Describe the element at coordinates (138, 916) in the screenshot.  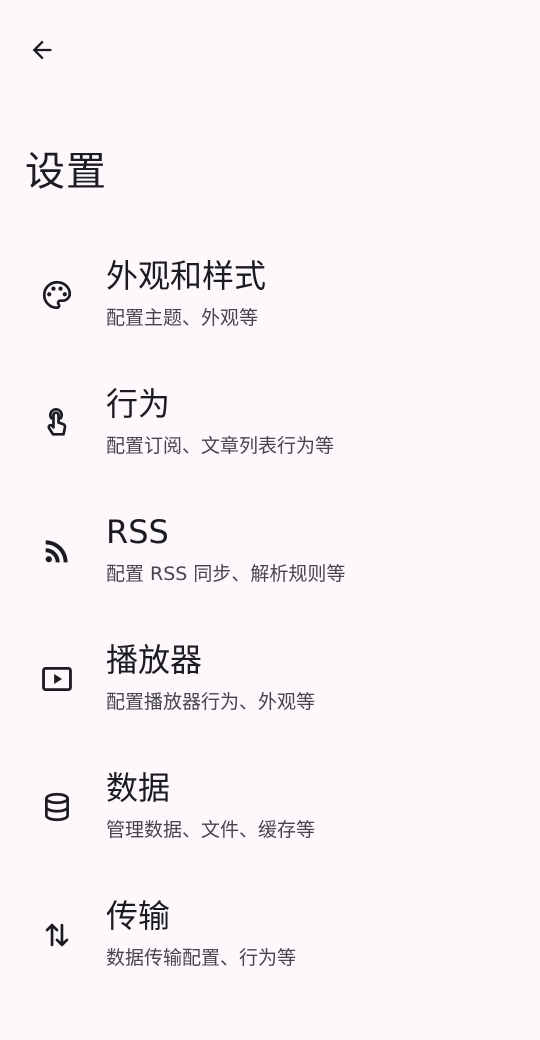
I see `settings-item-title: 传输` at that location.